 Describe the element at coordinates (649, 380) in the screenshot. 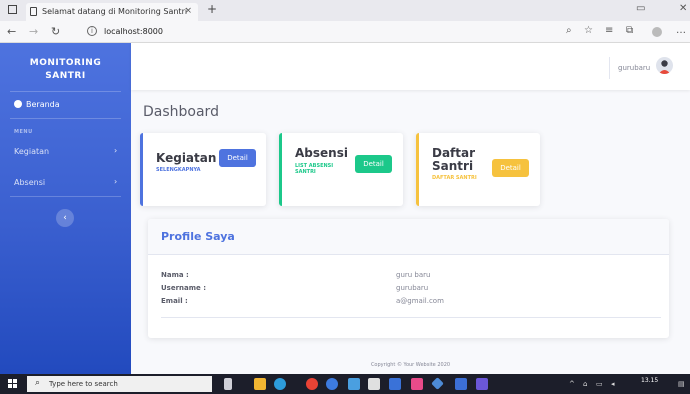

I see `taskbar-clock: 13.15` at that location.